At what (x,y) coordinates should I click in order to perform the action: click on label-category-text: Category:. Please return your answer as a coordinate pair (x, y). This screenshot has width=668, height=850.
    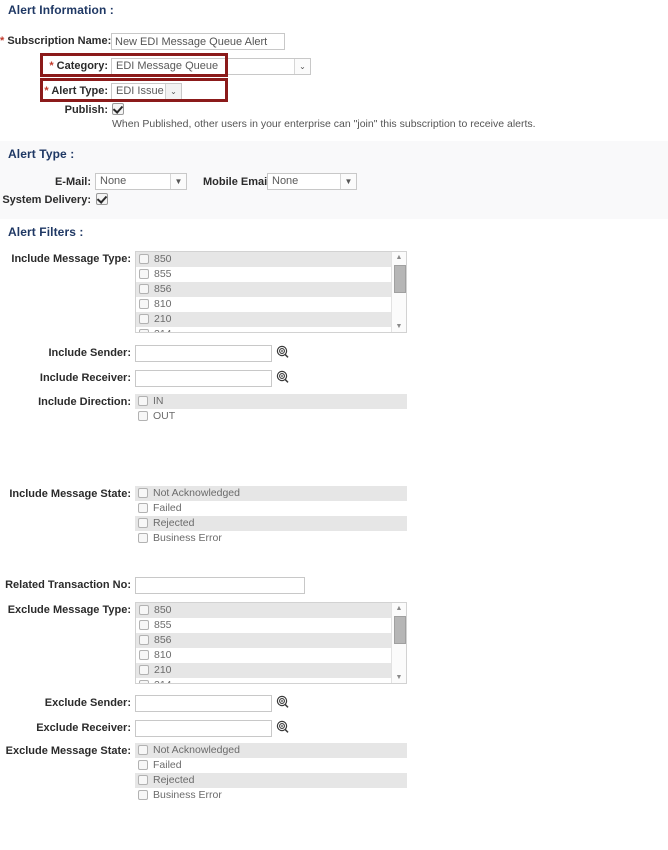
    Looking at the image, I should click on (82, 66).